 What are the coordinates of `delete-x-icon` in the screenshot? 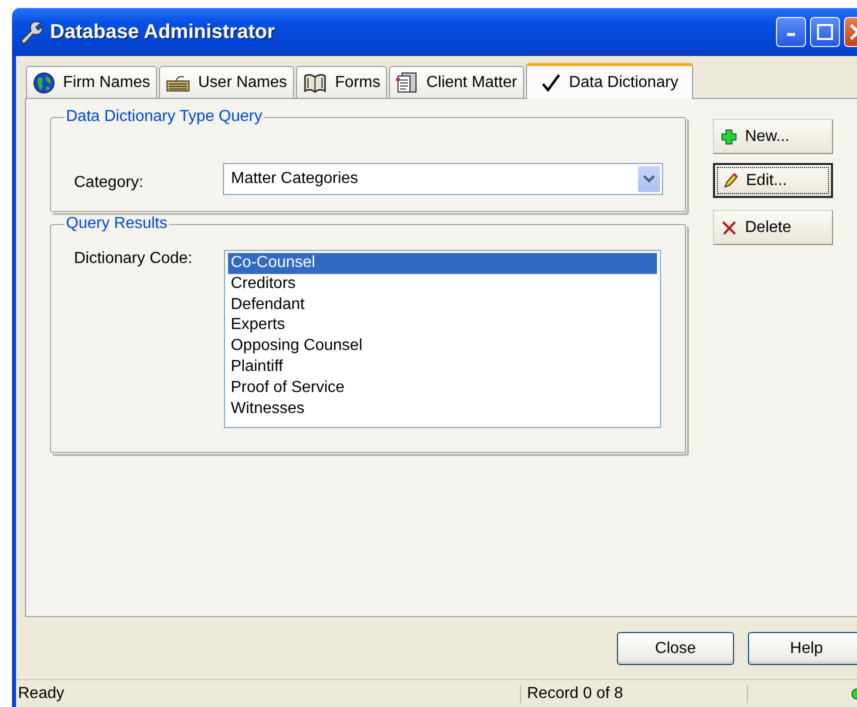 It's located at (729, 228).